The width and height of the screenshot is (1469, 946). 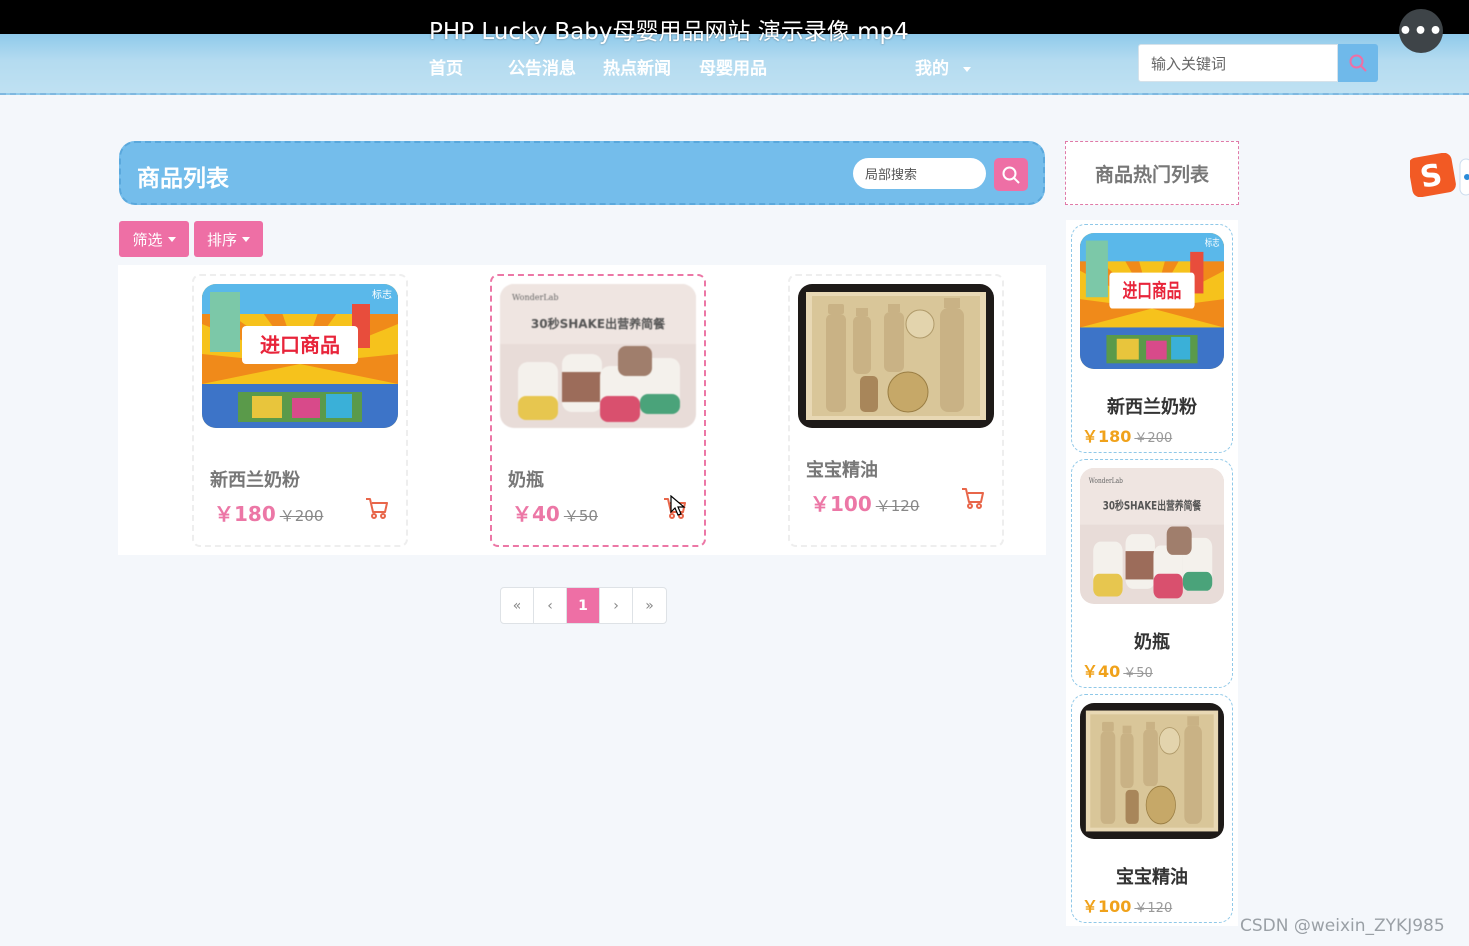 I want to click on nav-item-hot-news: 热点新闻, so click(x=637, y=66).